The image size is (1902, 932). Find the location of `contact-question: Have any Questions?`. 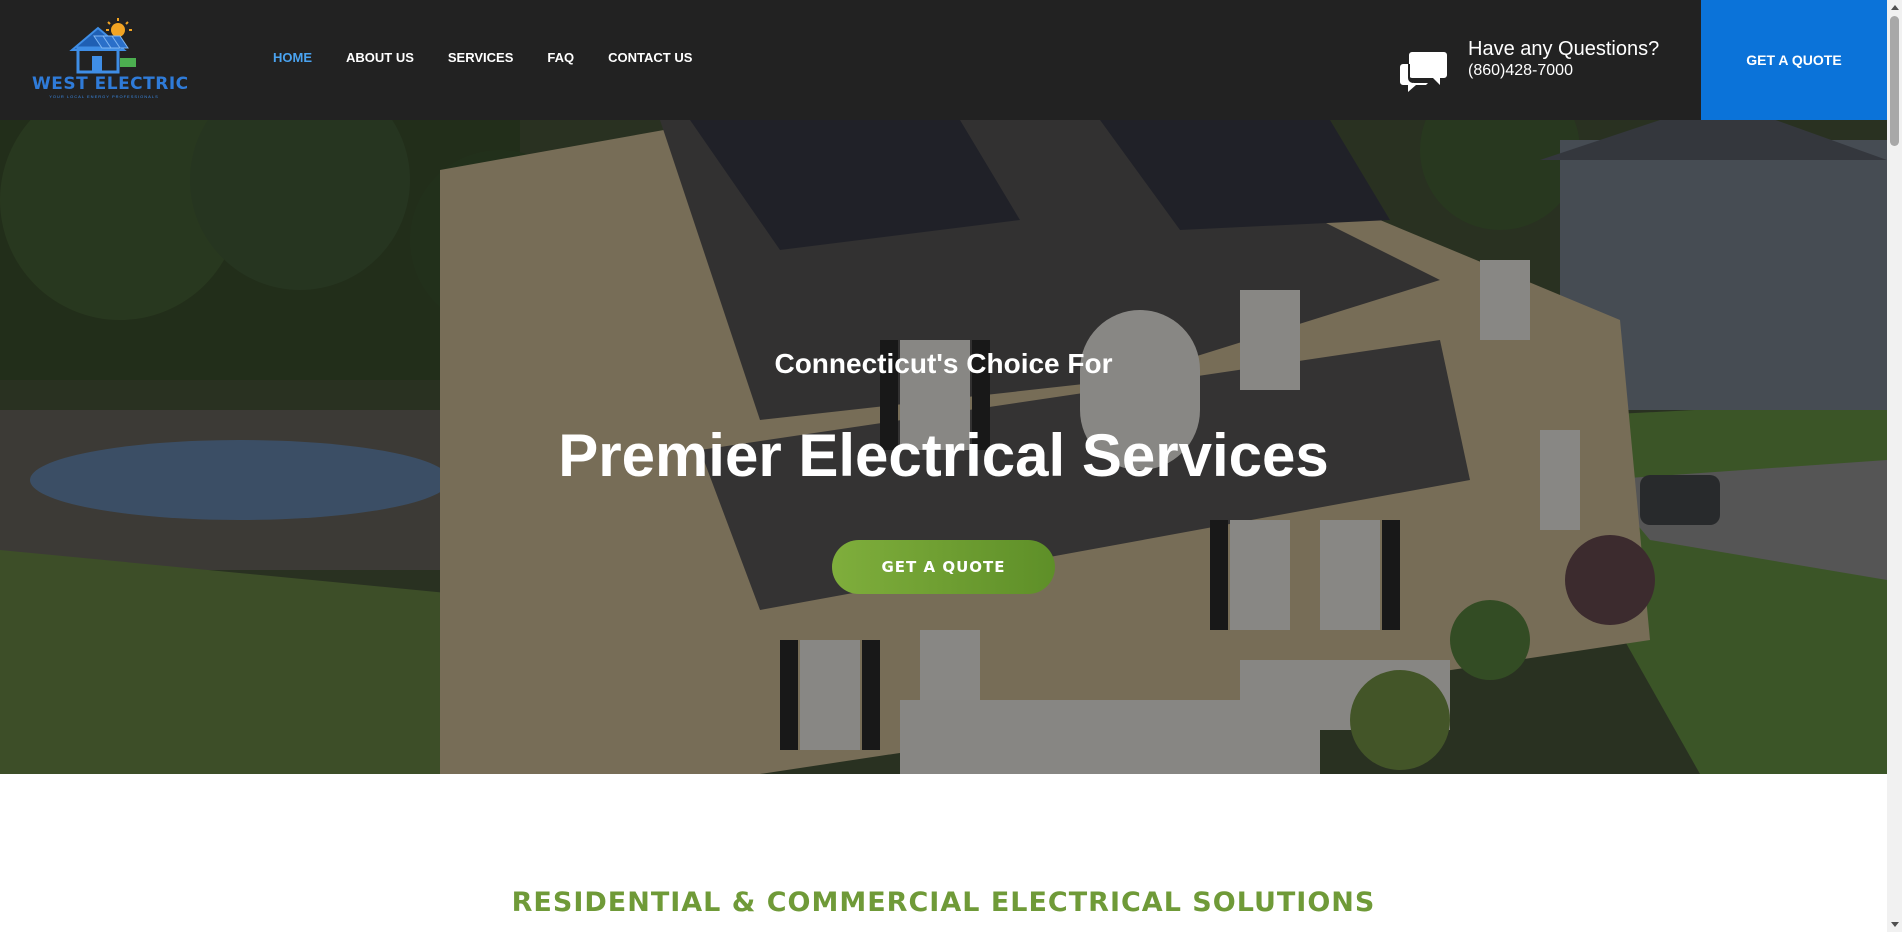

contact-question: Have any Questions? is located at coordinates (1564, 49).